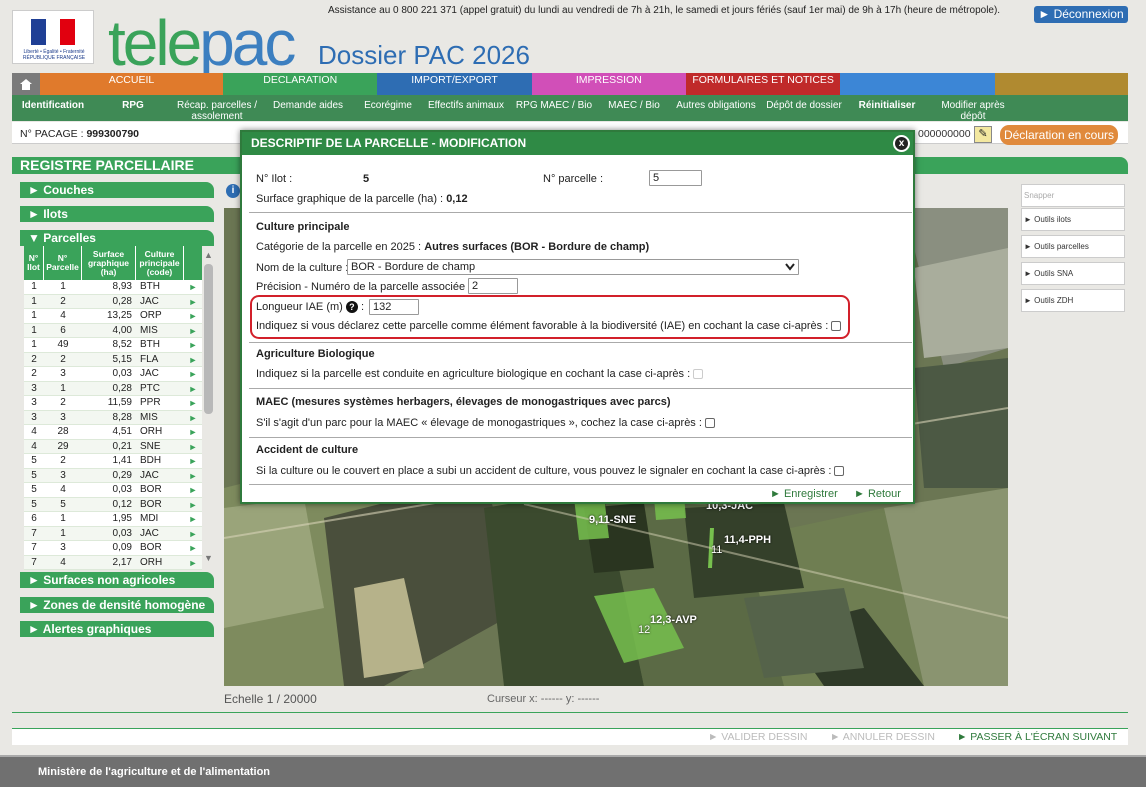  What do you see at coordinates (113, 548) in the screenshot?
I see `table-row: 7 3 0,09 BOR ►` at bounding box center [113, 548].